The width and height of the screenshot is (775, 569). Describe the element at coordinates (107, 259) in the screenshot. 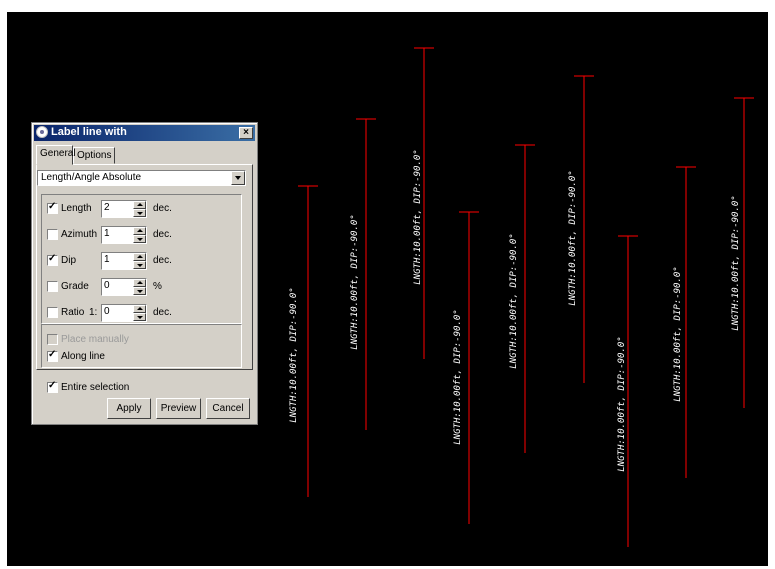

I see `dip-decimals-value: 1` at that location.